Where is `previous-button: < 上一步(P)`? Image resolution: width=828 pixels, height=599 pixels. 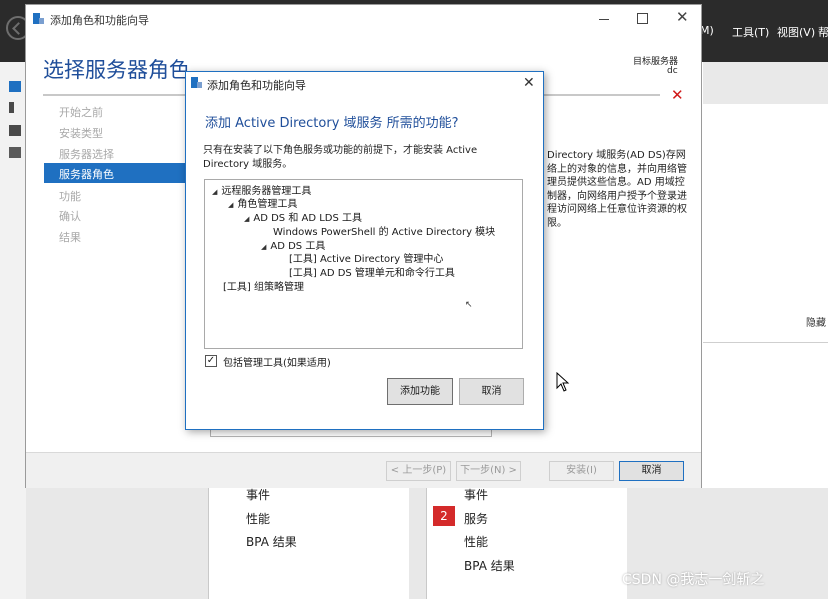
previous-button: < 上一步(P) is located at coordinates (418, 471).